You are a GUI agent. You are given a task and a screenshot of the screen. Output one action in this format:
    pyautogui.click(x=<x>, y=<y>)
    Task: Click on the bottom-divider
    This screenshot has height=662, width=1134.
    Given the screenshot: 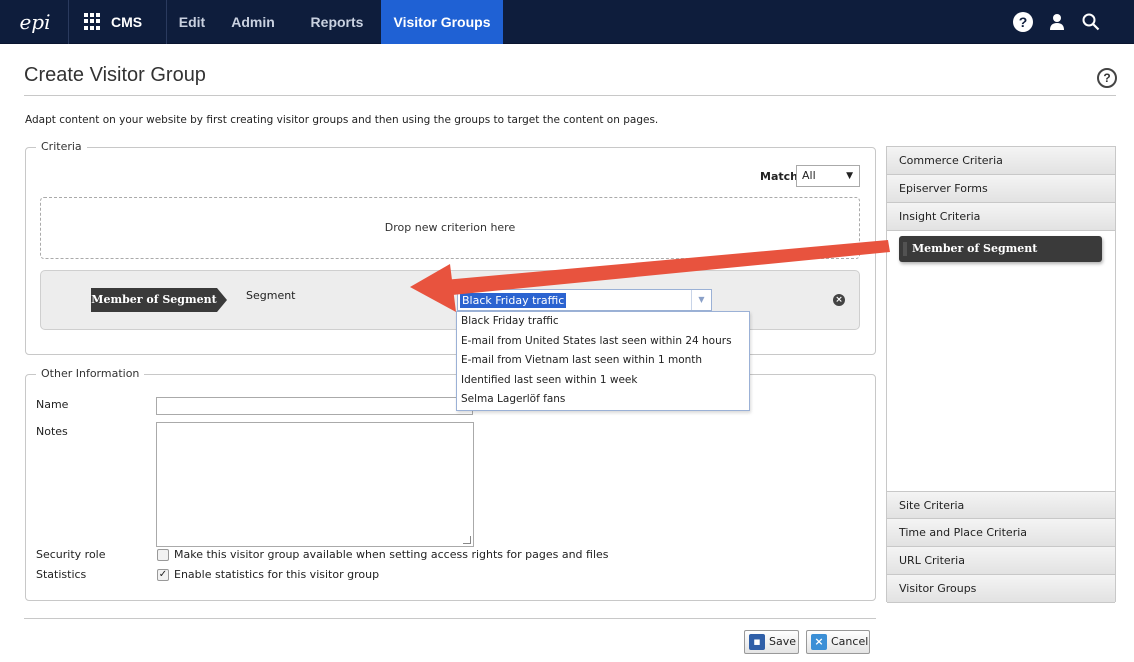 What is the action you would take?
    pyautogui.click(x=450, y=618)
    